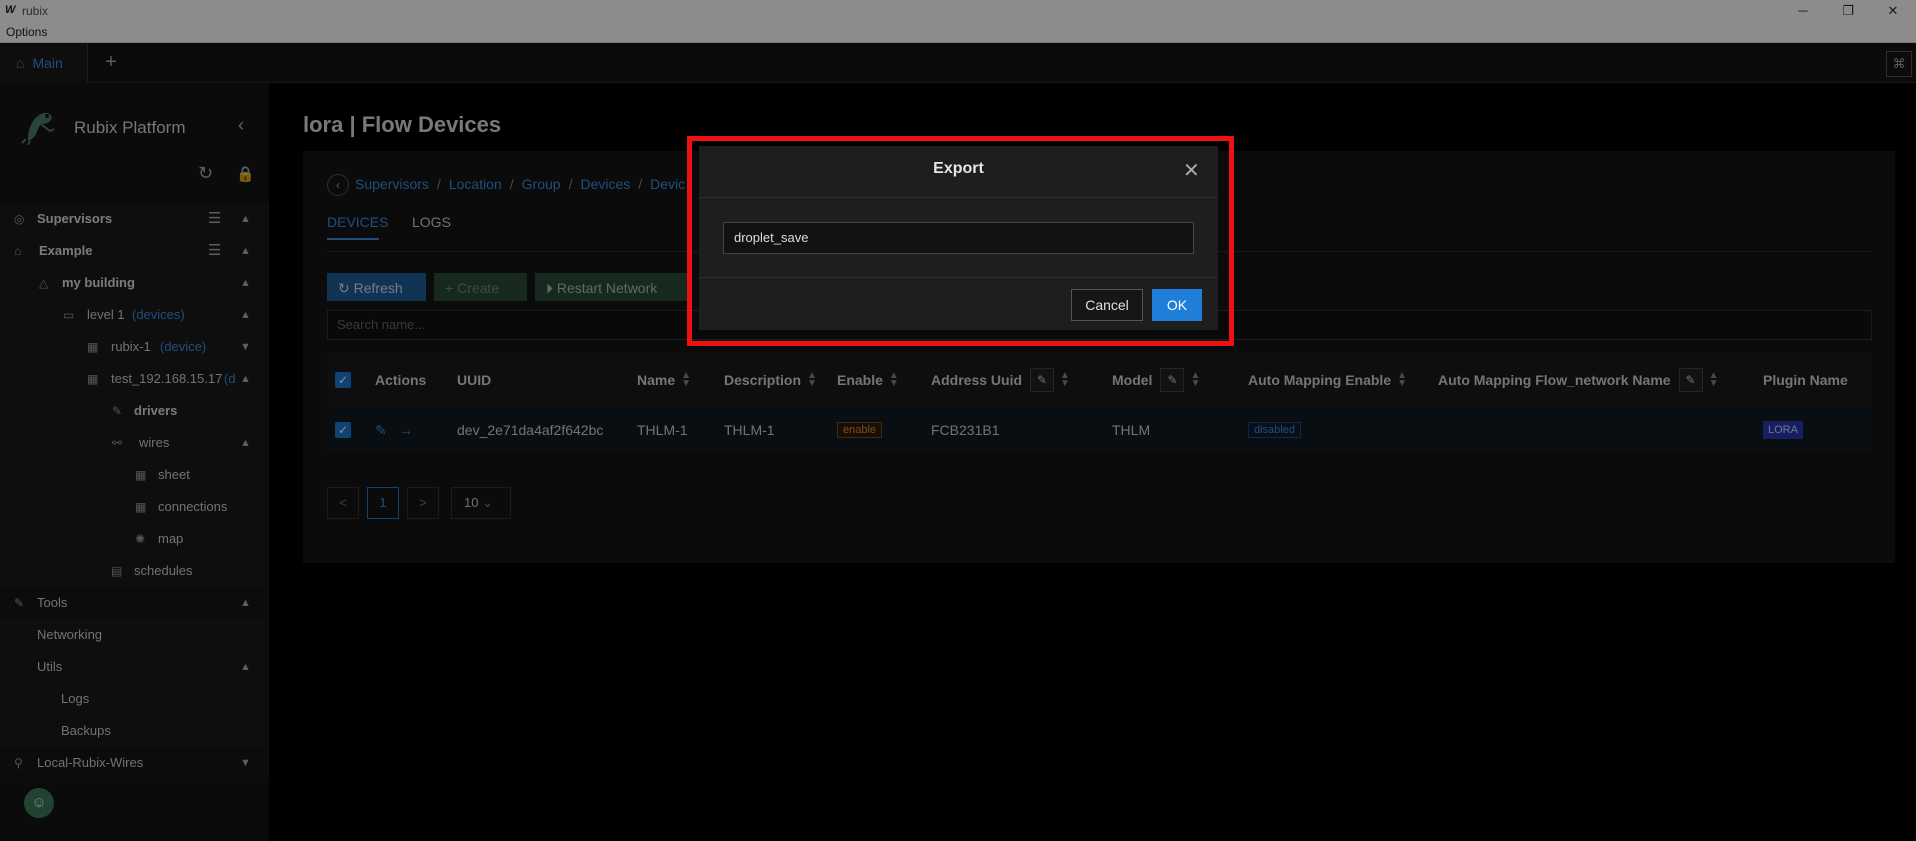  Describe the element at coordinates (1107, 305) in the screenshot. I see `cancel-button: Cancel` at that location.